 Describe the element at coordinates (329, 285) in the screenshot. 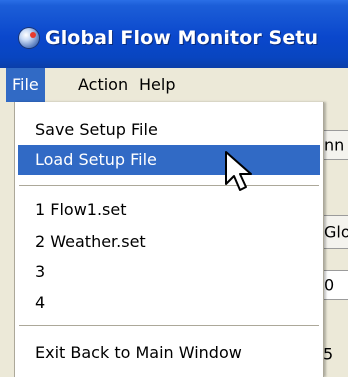

I see `background-text-3: 0` at that location.